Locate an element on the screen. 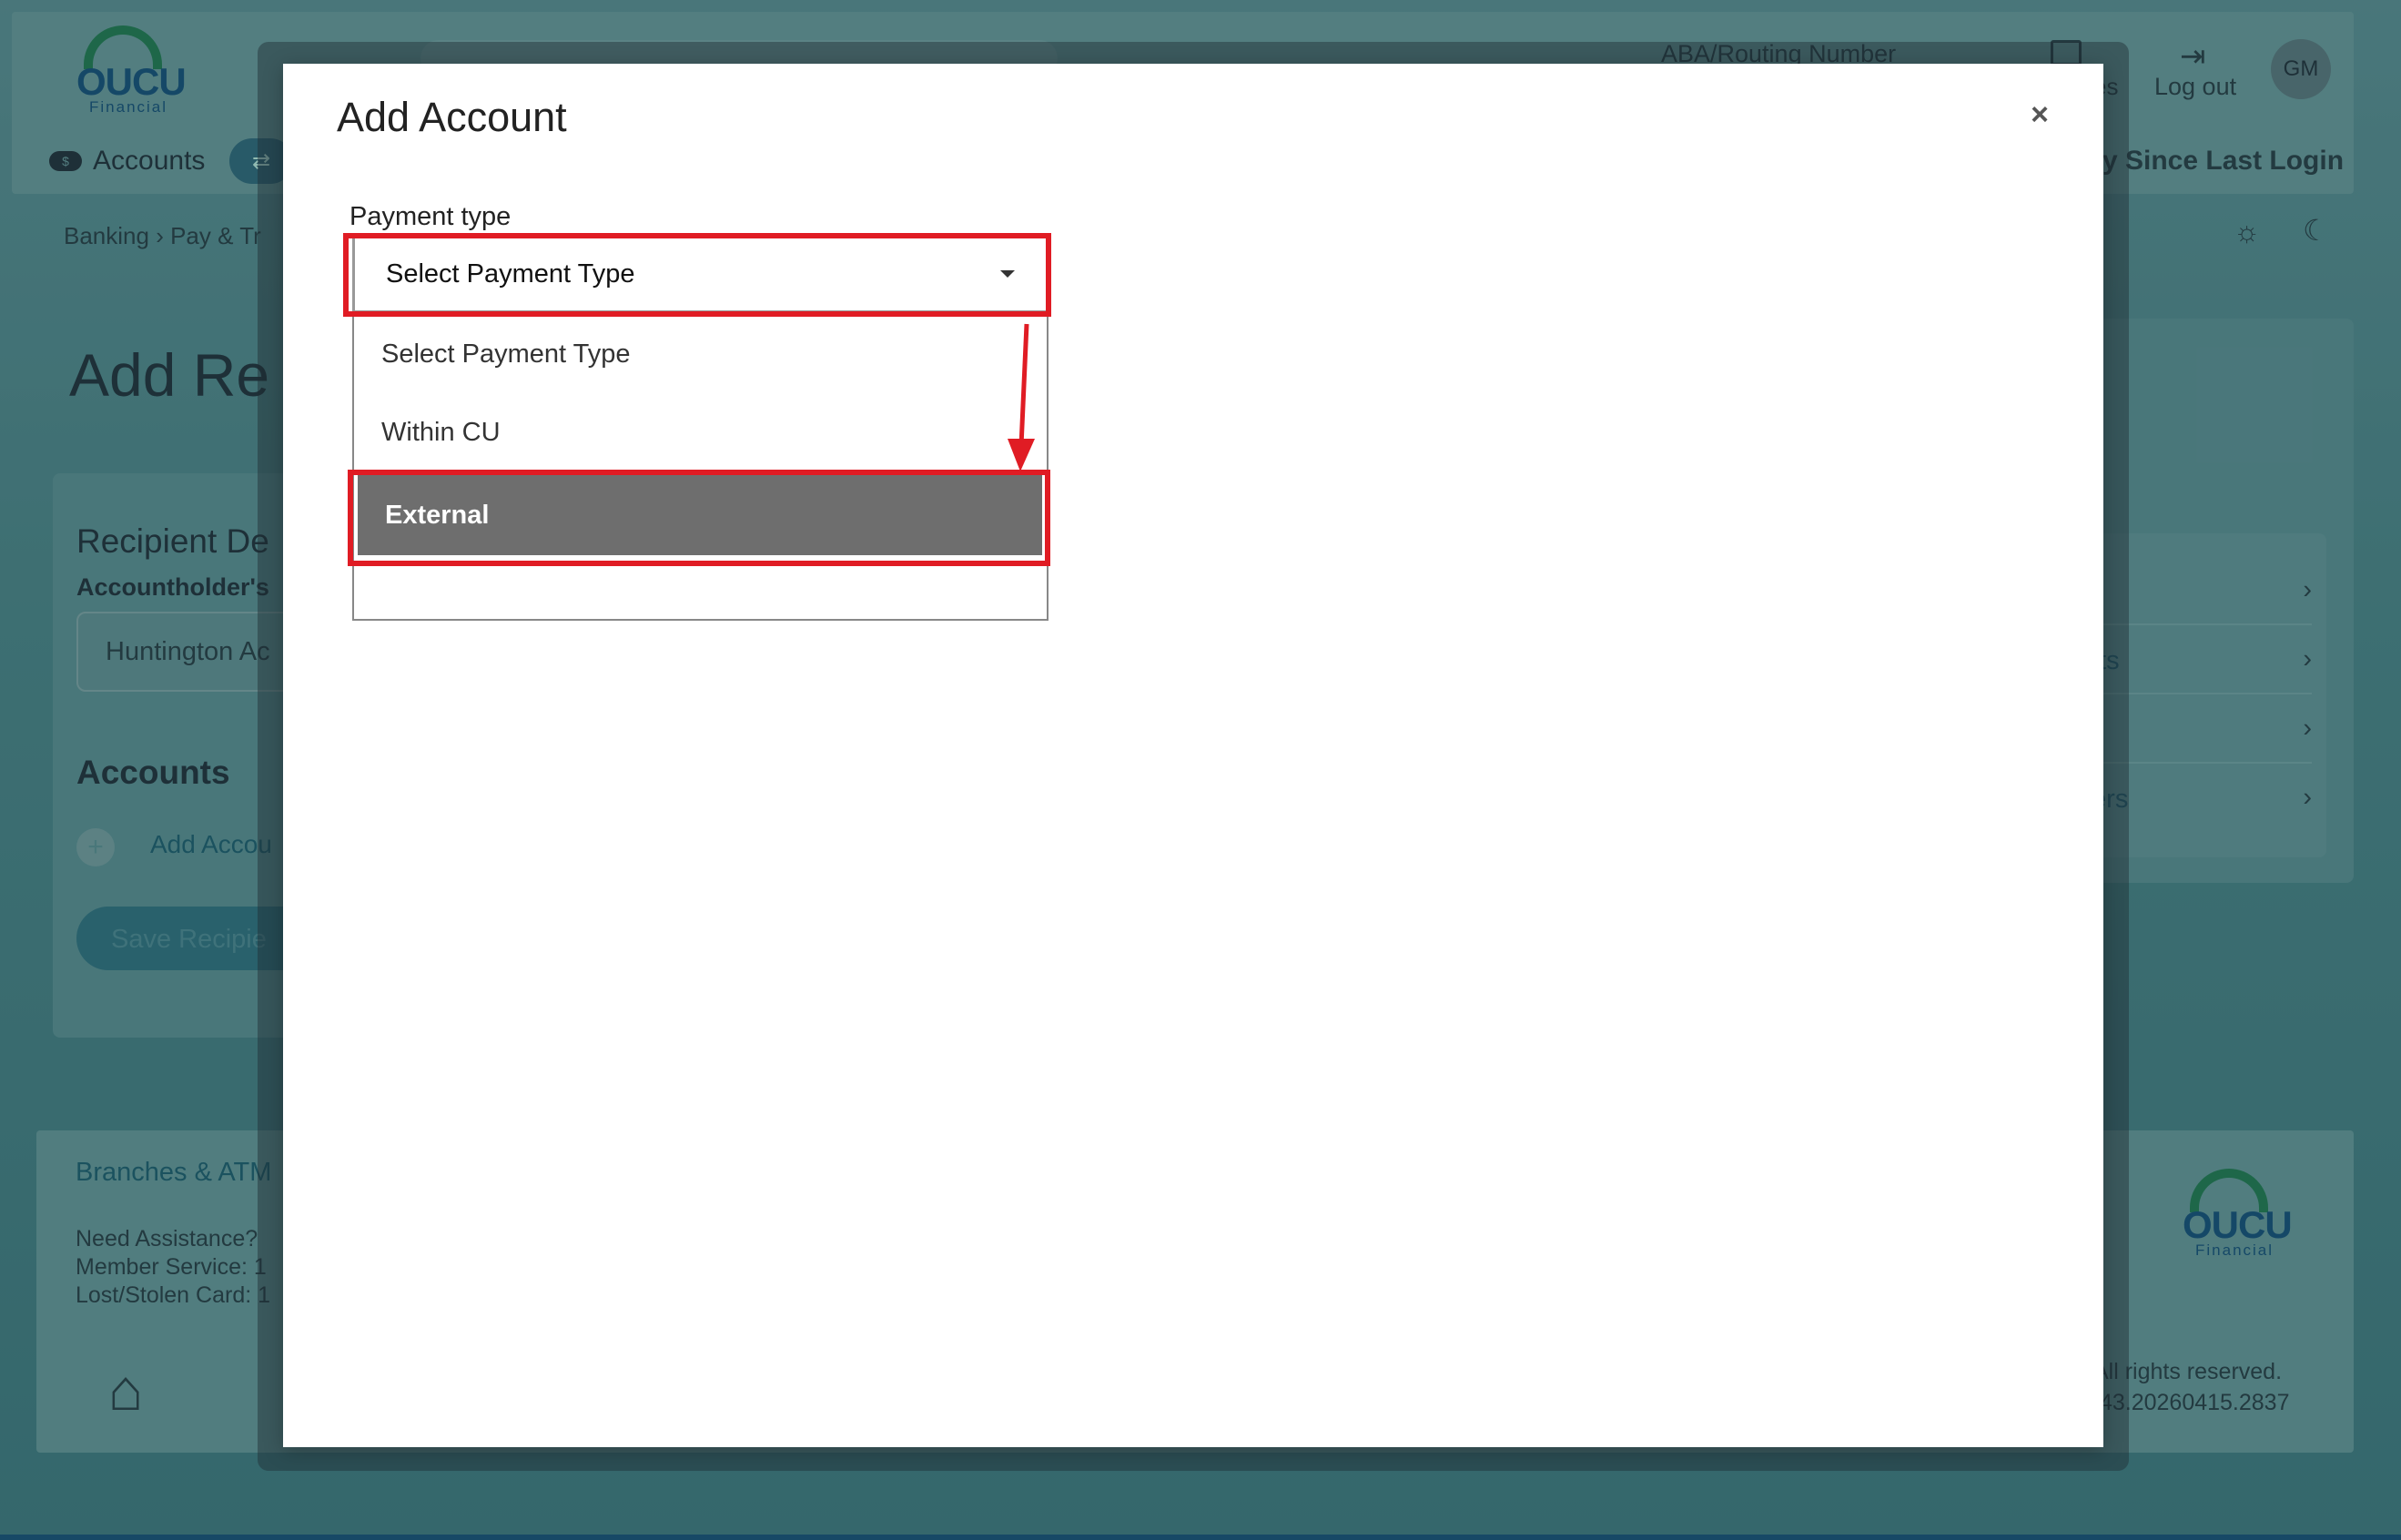  payment-type-label: Payment type is located at coordinates (431, 216).